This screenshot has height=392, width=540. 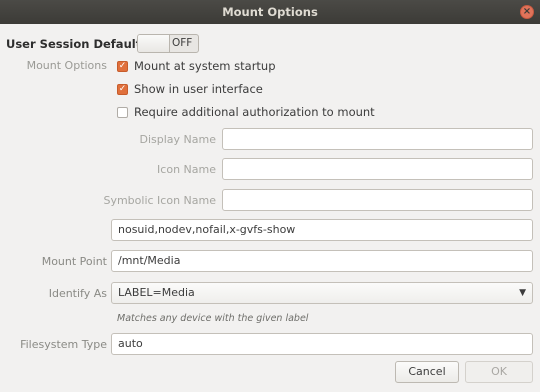 I want to click on icon-name-field, so click(x=377, y=169).